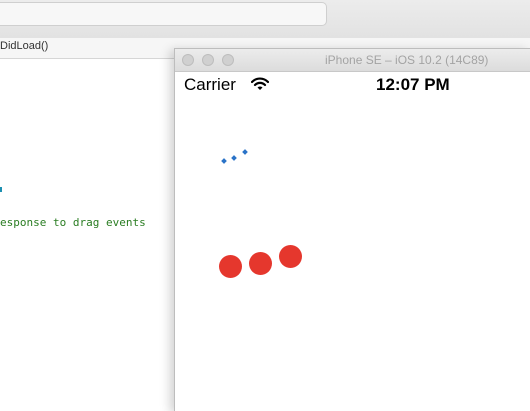 This screenshot has height=411, width=530. I want to click on wifi-icon, so click(260, 83).